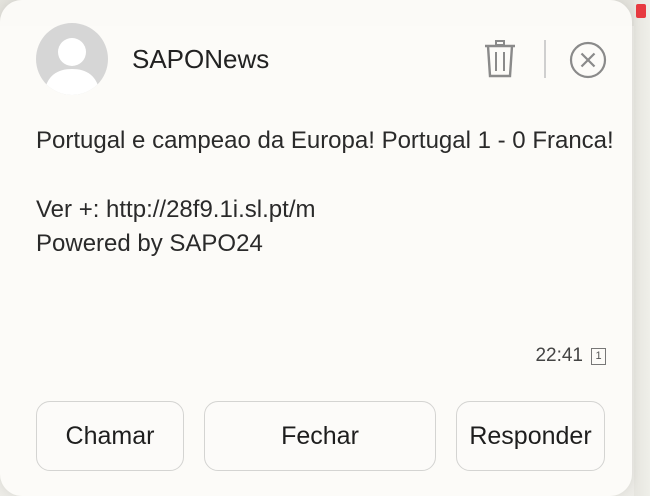 Image resolution: width=650 pixels, height=496 pixels. I want to click on sender-name: SAPONews, so click(201, 59).